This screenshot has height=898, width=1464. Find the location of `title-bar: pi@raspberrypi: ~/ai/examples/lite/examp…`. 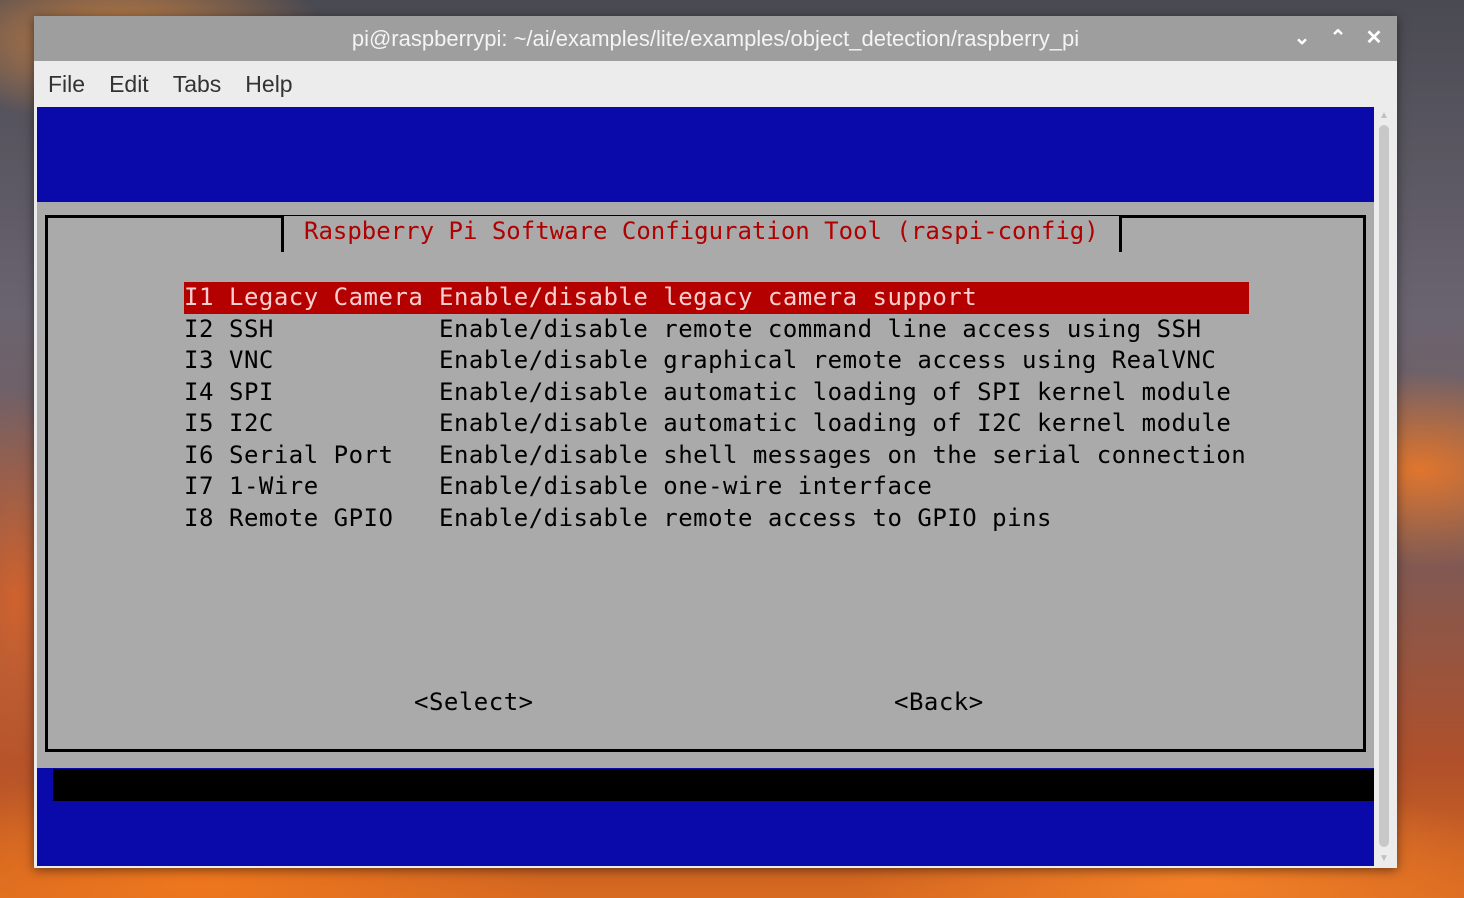

title-bar: pi@raspberrypi: ~/ai/examples/lite/examp… is located at coordinates (715, 38).